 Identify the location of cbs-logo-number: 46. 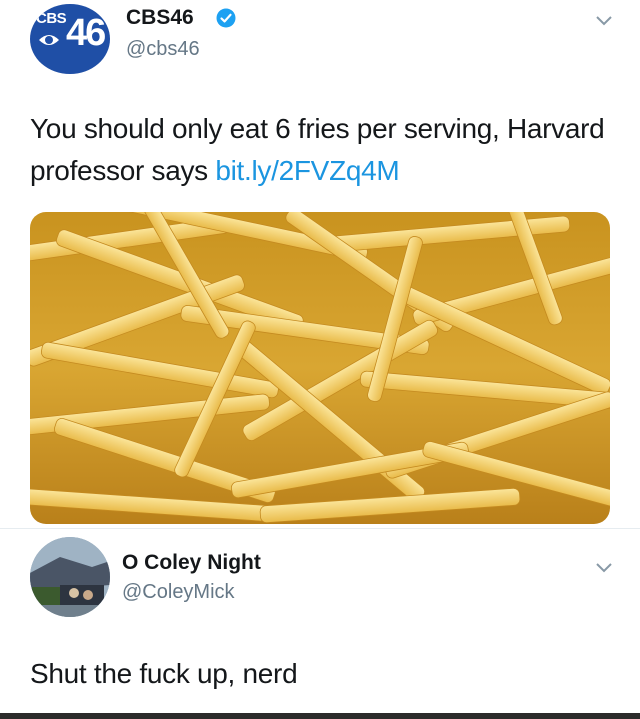
(86, 33).